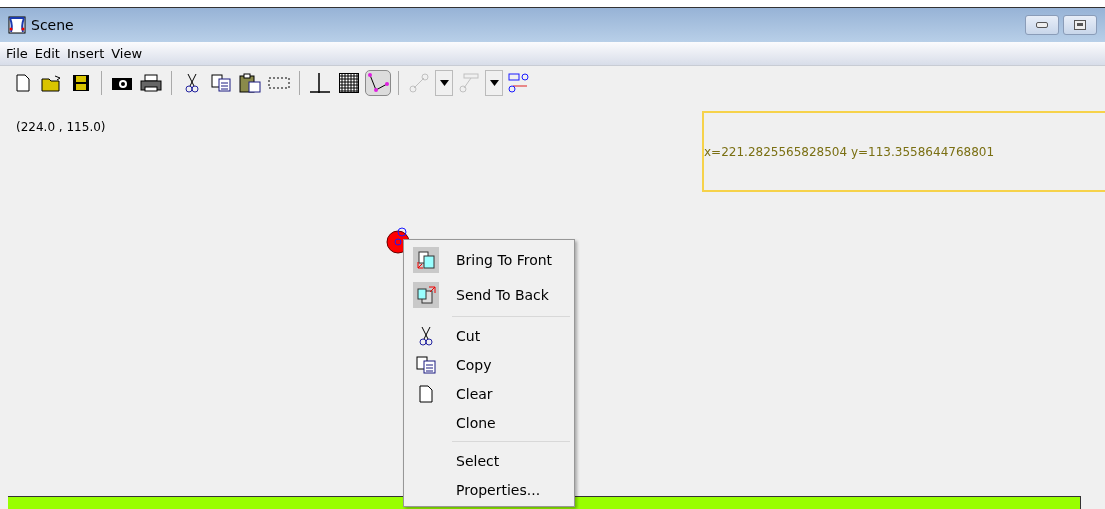  Describe the element at coordinates (426, 294) in the screenshot. I see `send-to-back-icon` at that location.